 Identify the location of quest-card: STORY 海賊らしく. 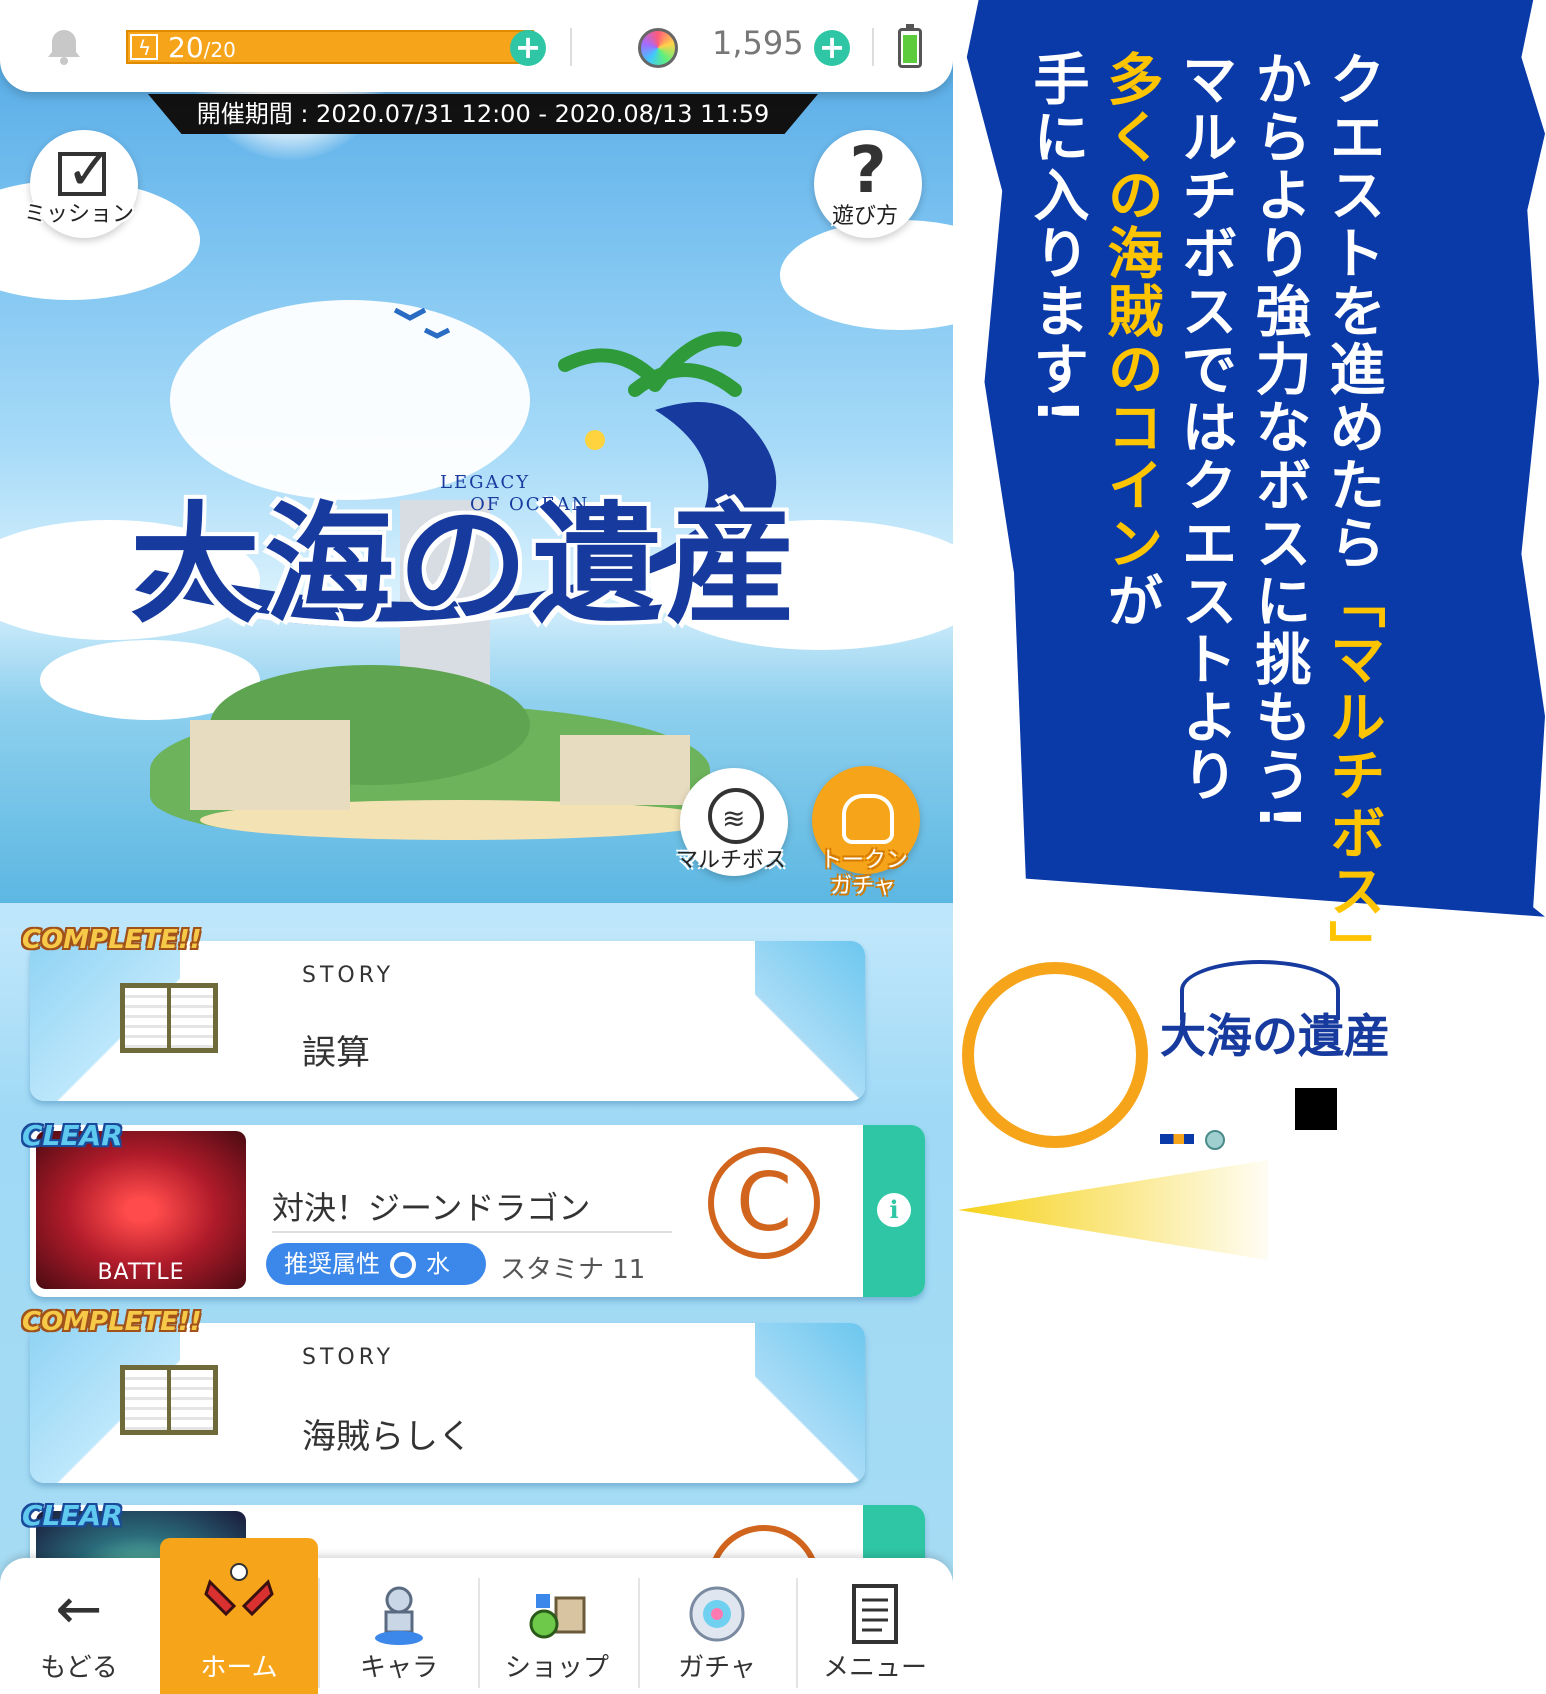
(447, 1403).